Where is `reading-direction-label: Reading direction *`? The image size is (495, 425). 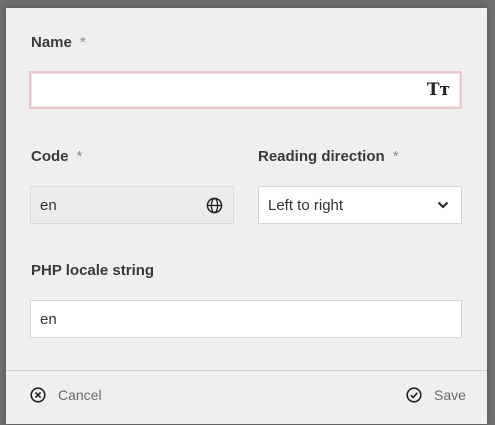
reading-direction-label: Reading direction * is located at coordinates (328, 156).